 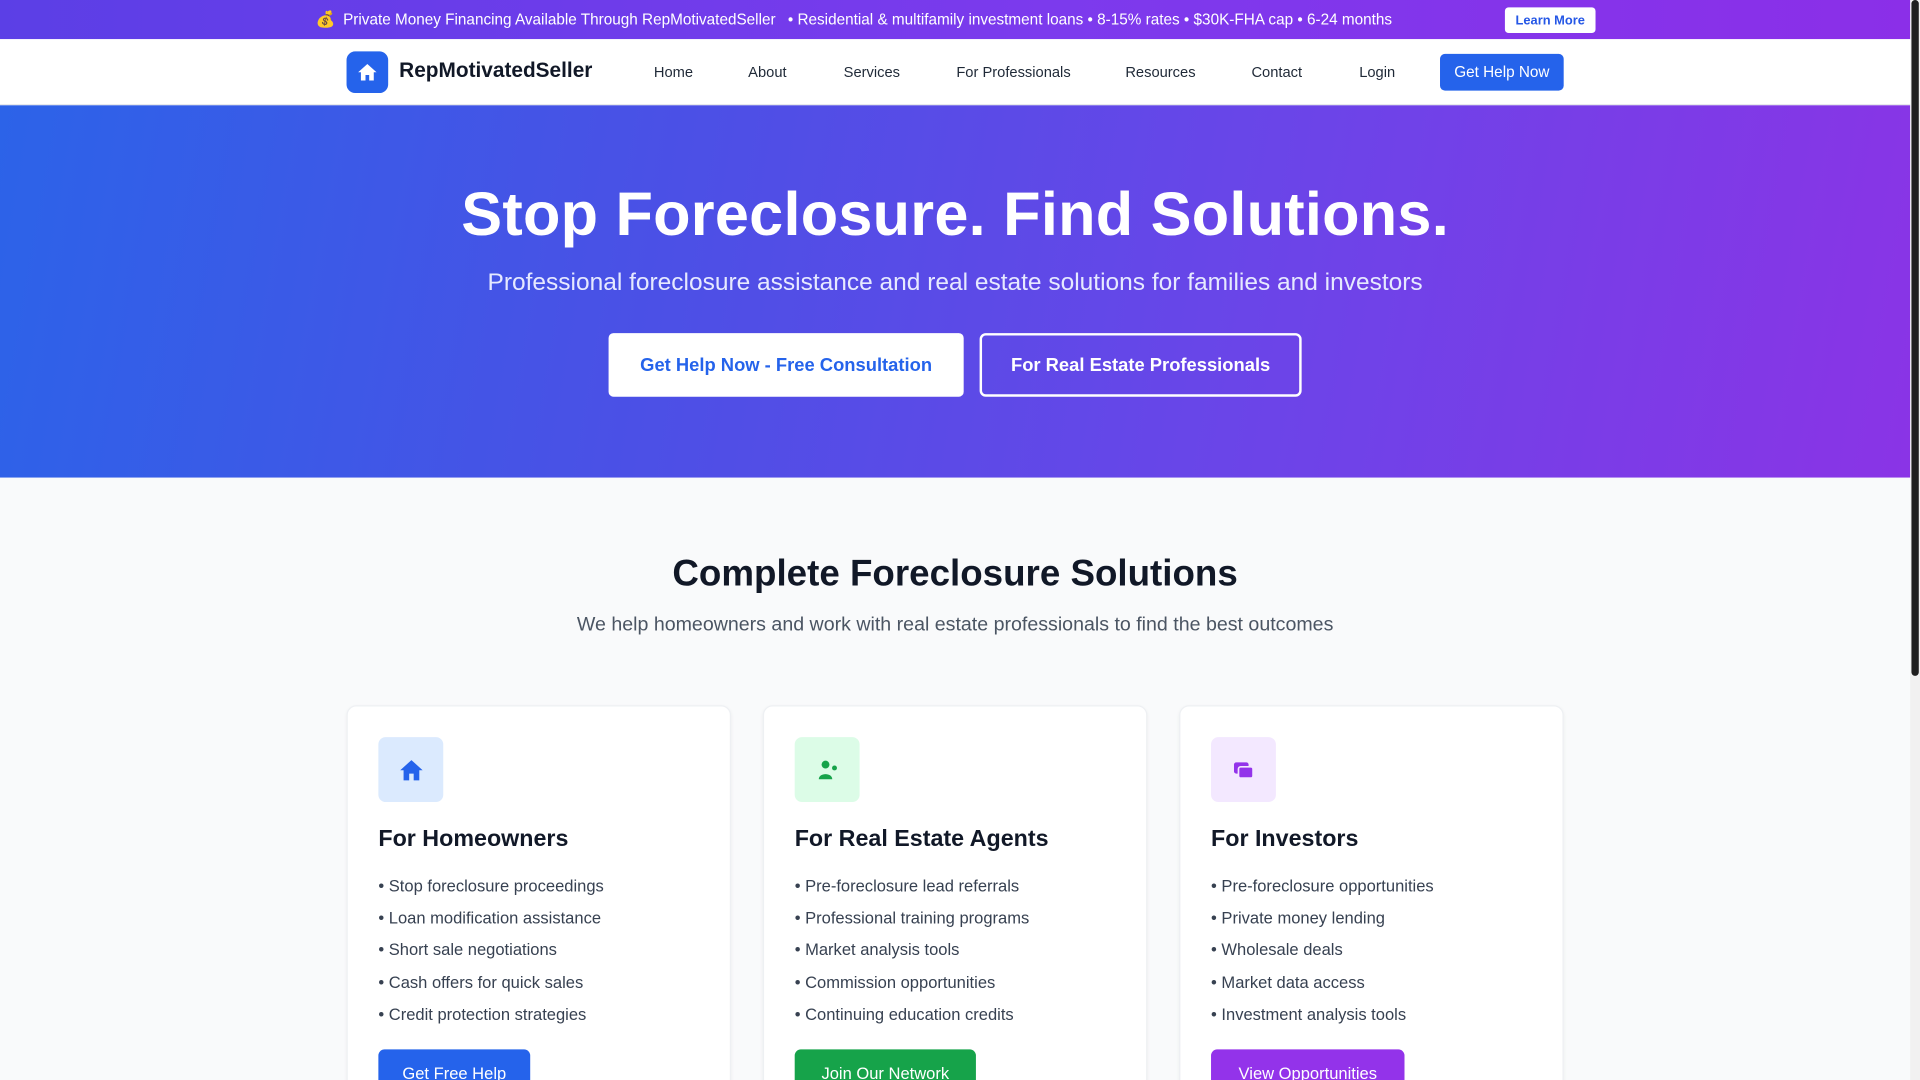 I want to click on list-item: • Market data access, so click(x=1288, y=982).